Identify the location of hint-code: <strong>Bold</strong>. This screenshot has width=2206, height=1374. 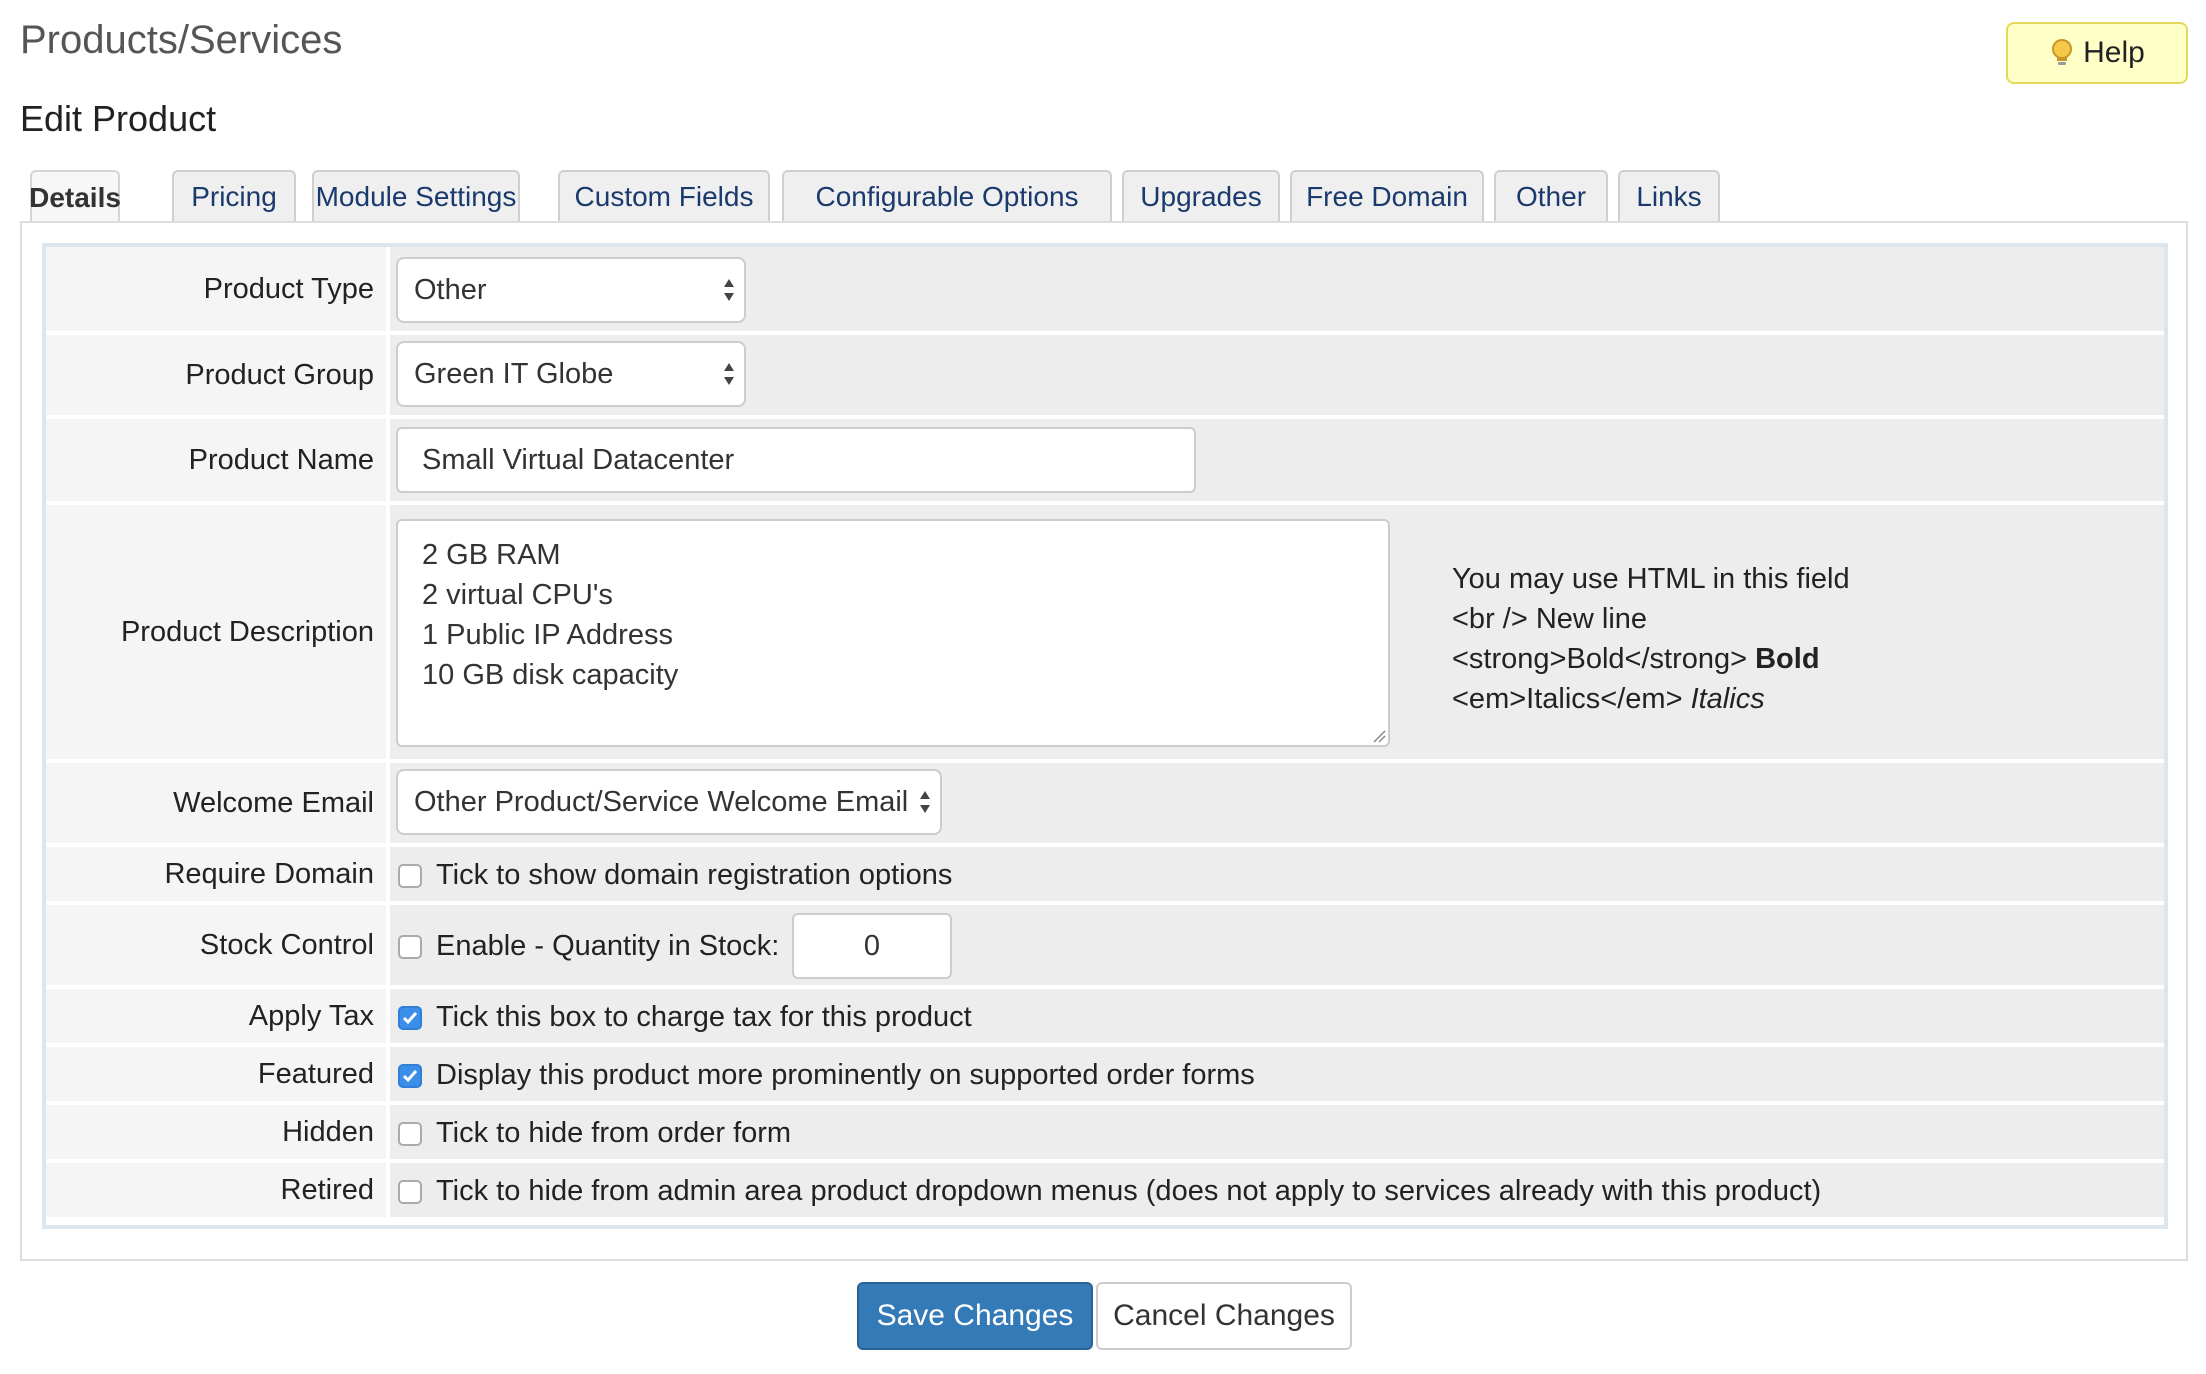
(1600, 659).